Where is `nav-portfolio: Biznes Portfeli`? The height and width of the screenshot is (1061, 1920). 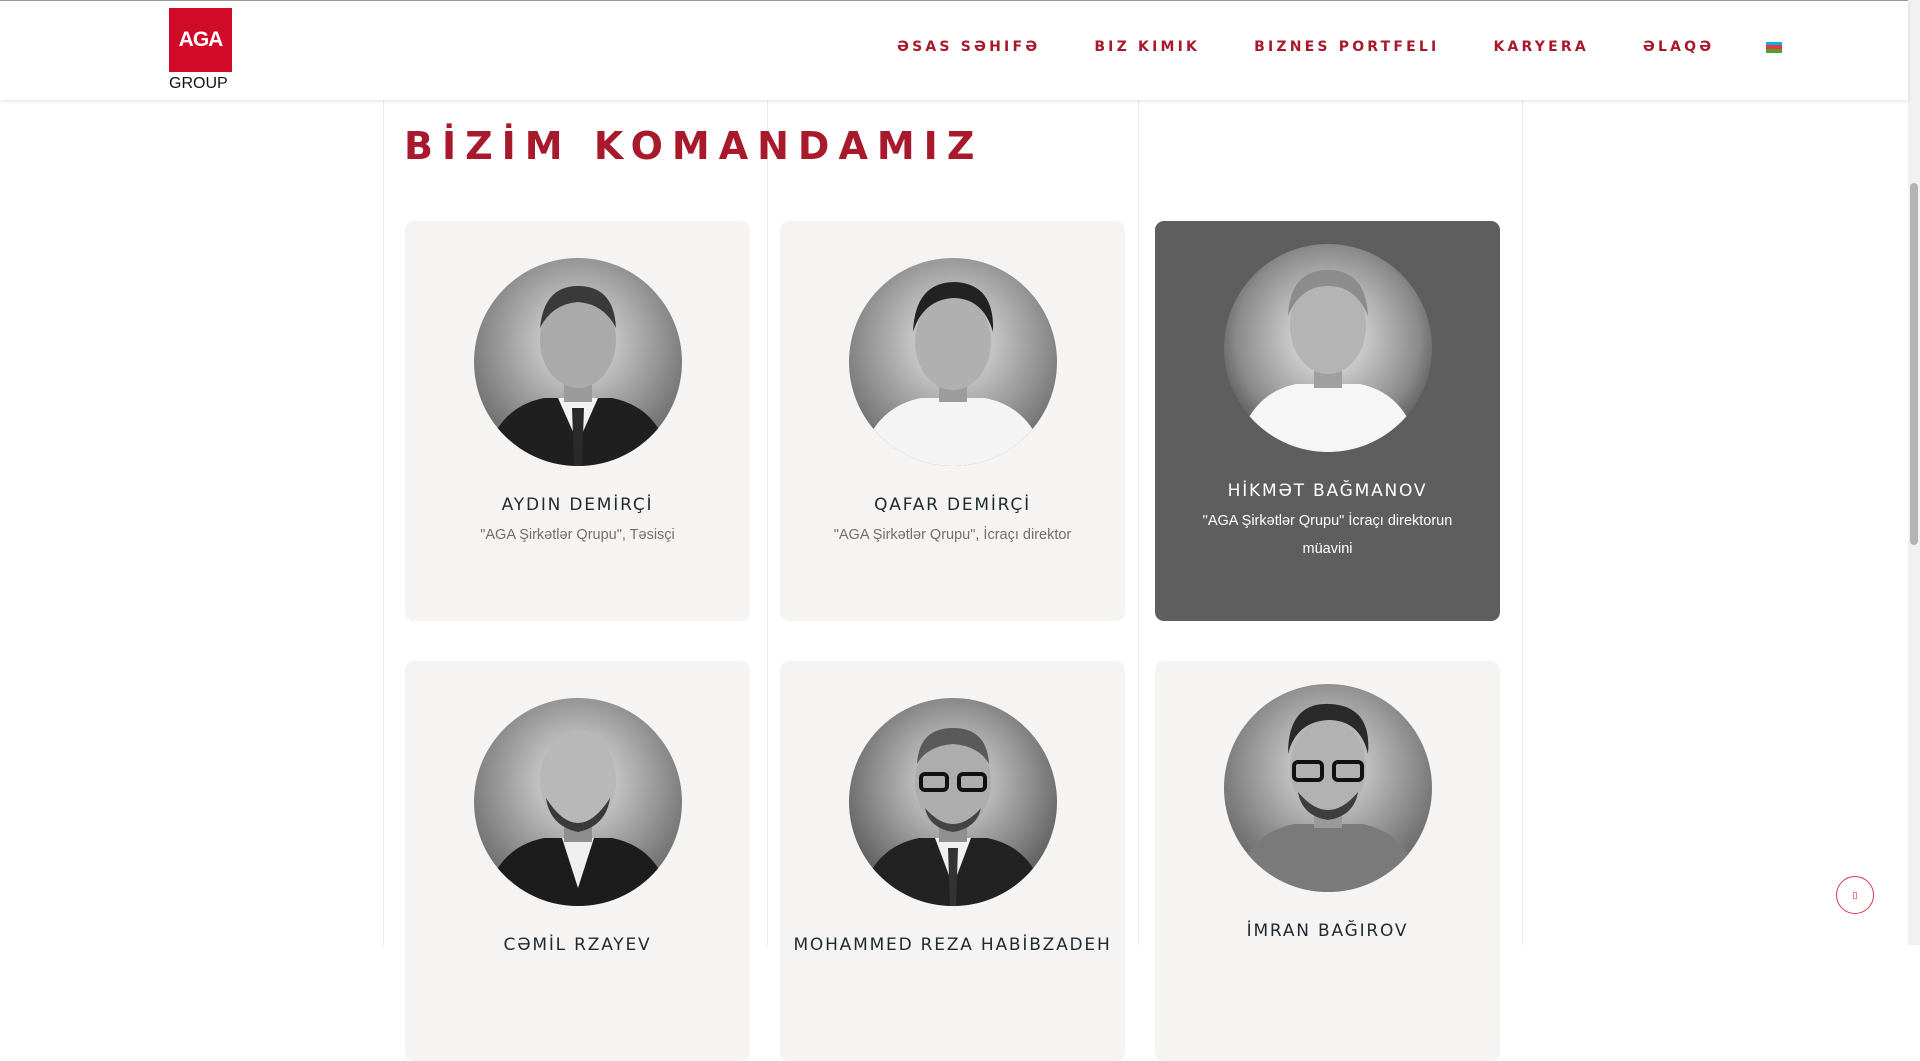 nav-portfolio: Biznes Portfeli is located at coordinates (1346, 47).